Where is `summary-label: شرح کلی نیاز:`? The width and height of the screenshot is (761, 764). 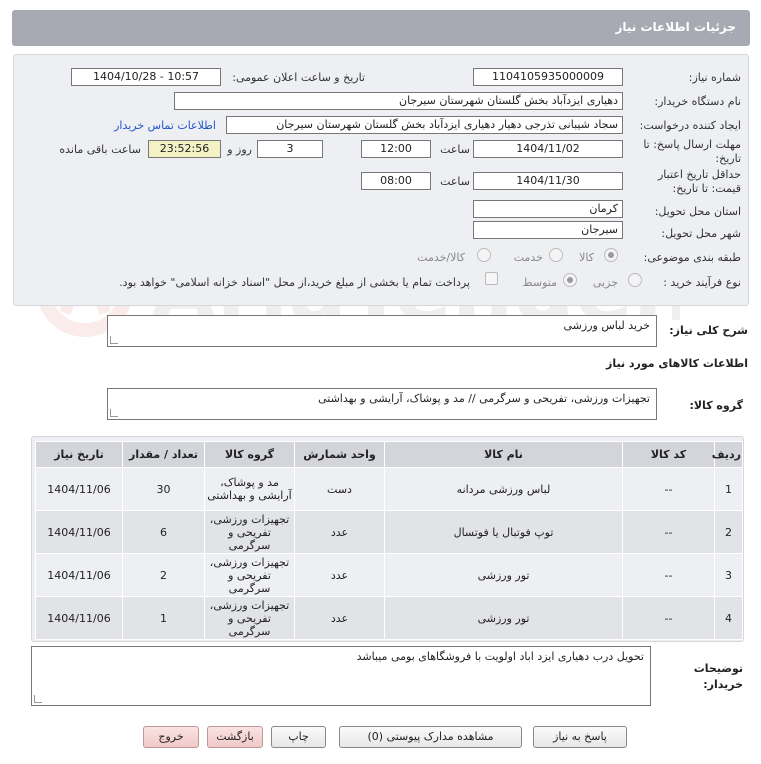 summary-label: شرح کلی نیاز: is located at coordinates (708, 330).